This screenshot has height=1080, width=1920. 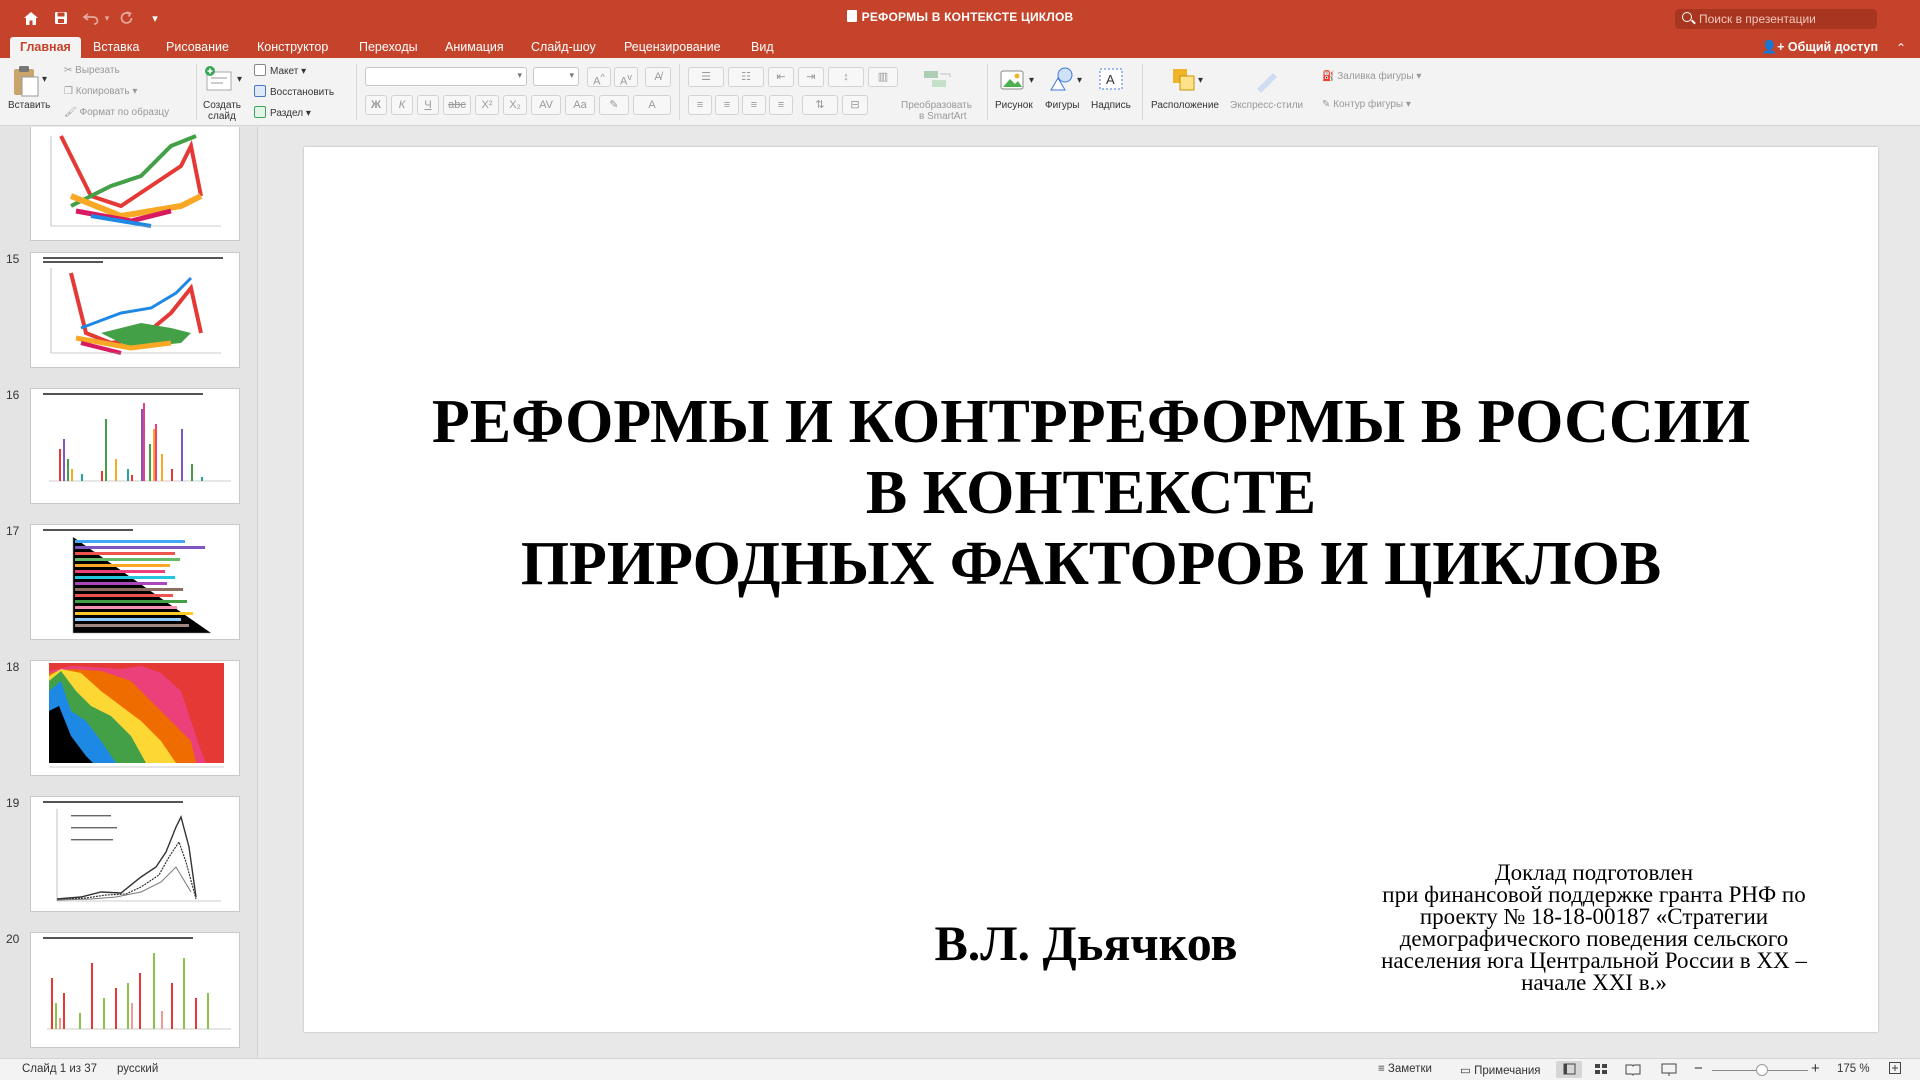 I want to click on new-slide-dropdown-icon: ▾, so click(x=239, y=79).